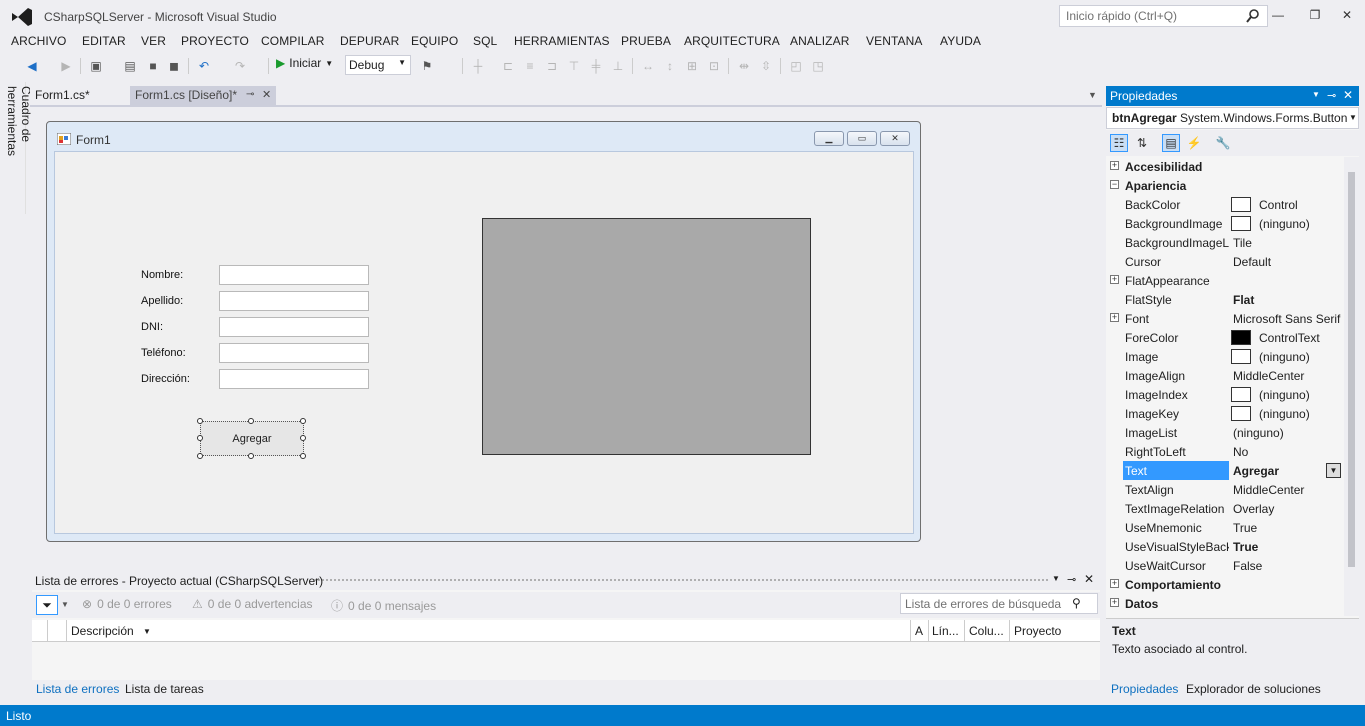 This screenshot has width=1365, height=726. Describe the element at coordinates (162, 275) in the screenshot. I see `label-nombre: Nombre:` at that location.